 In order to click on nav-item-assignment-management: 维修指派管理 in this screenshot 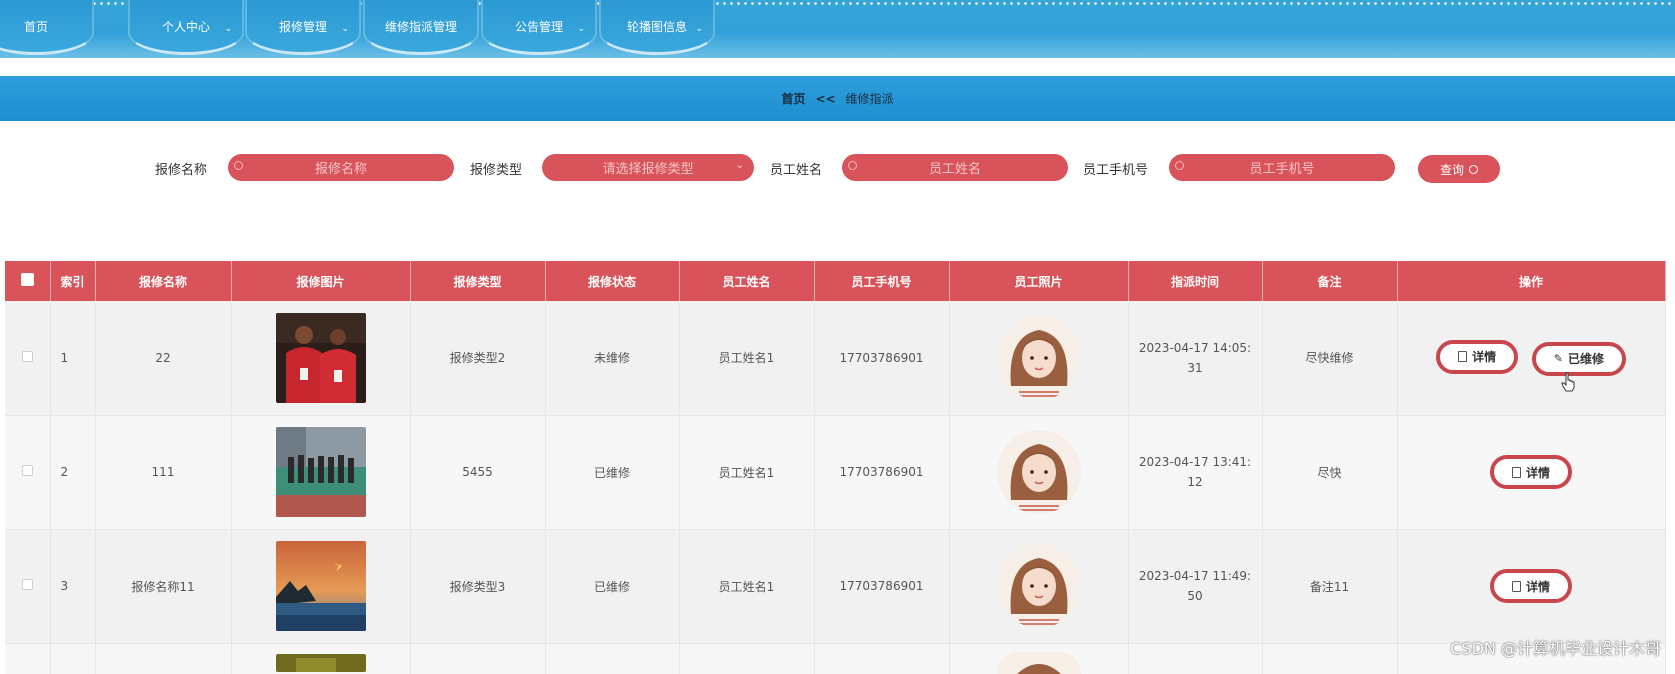, I will do `click(421, 27)`.